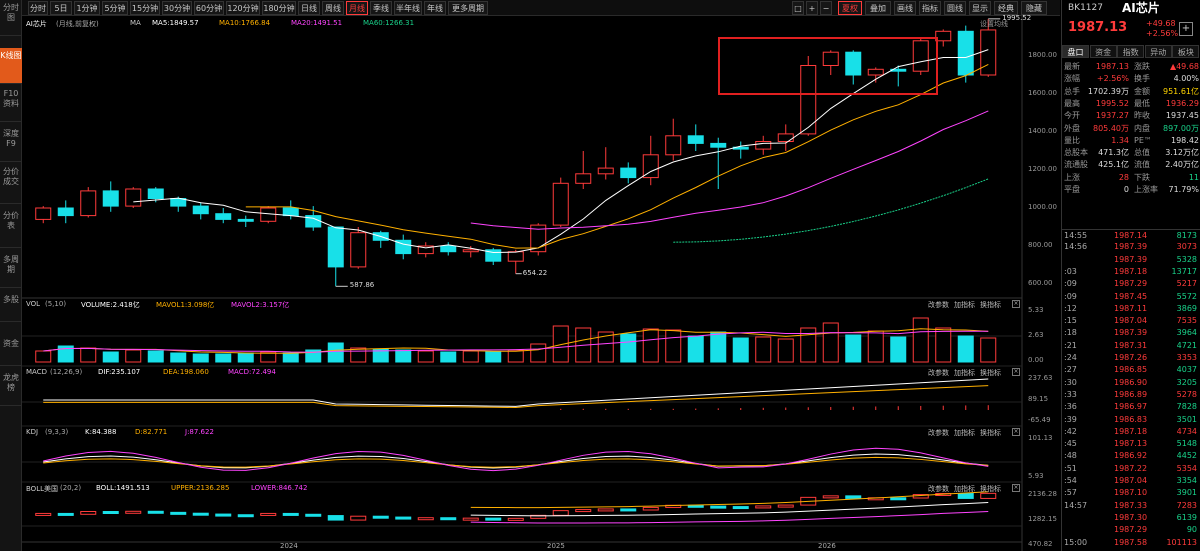  Describe the element at coordinates (1042, 494) in the screenshot. I see `panel-scale: 2136.28` at that location.